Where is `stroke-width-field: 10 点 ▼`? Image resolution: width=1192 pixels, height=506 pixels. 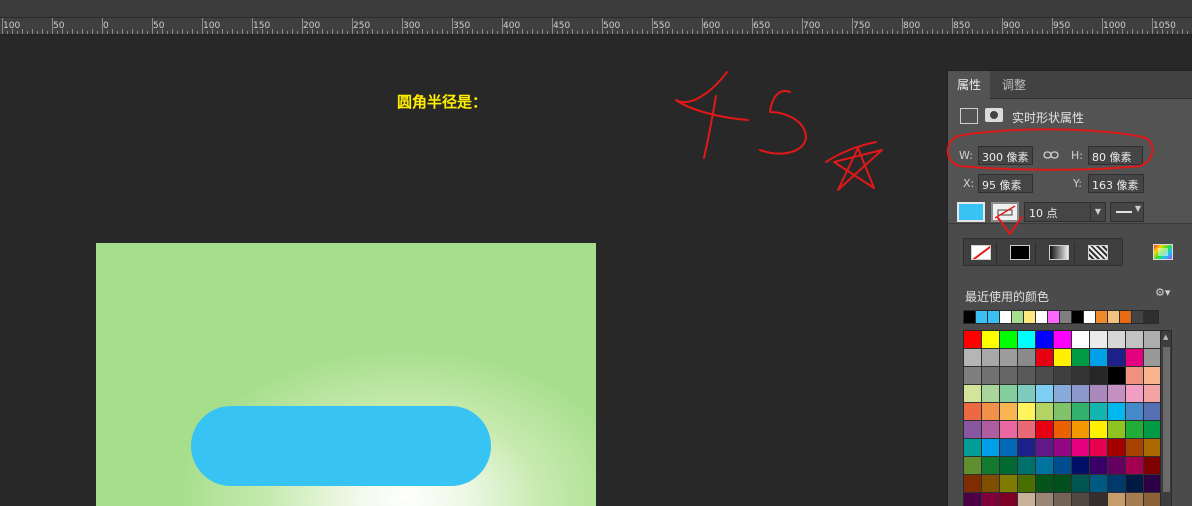
stroke-width-field: 10 点 ▼ is located at coordinates (1065, 212).